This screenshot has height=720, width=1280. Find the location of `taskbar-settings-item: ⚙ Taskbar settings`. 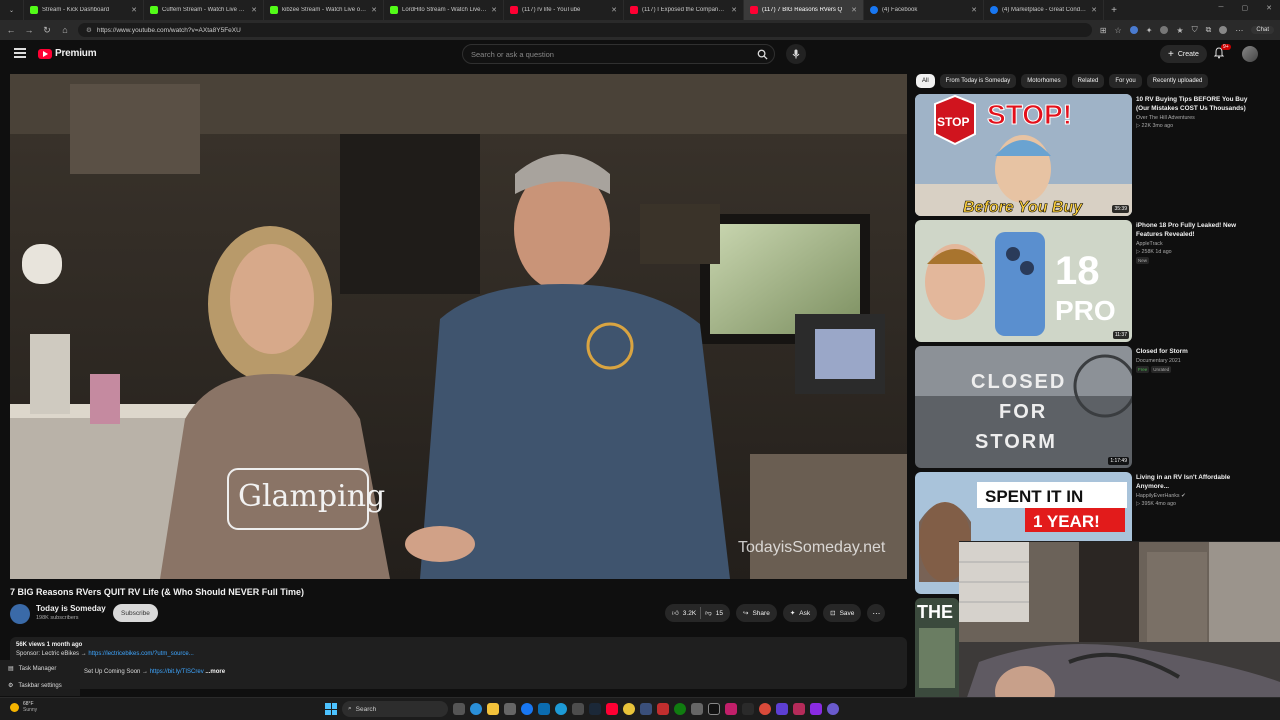

taskbar-settings-item: ⚙ Taskbar settings is located at coordinates (40, 685).